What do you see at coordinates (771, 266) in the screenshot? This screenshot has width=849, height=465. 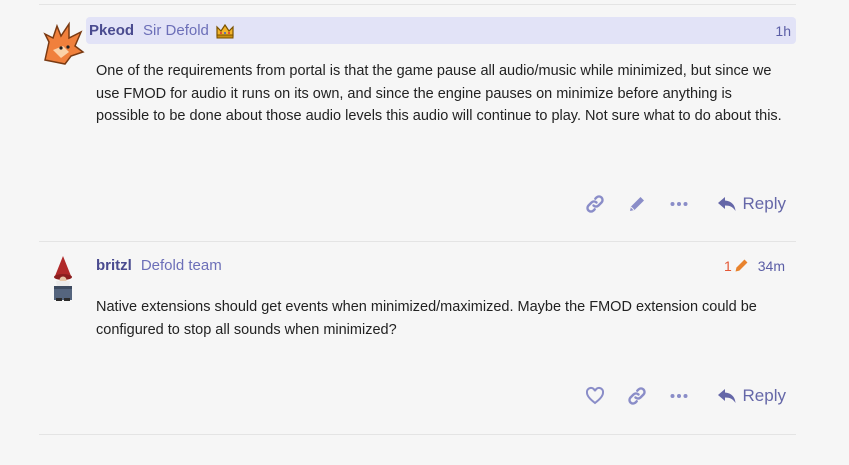 I see `post-date: 34m` at bounding box center [771, 266].